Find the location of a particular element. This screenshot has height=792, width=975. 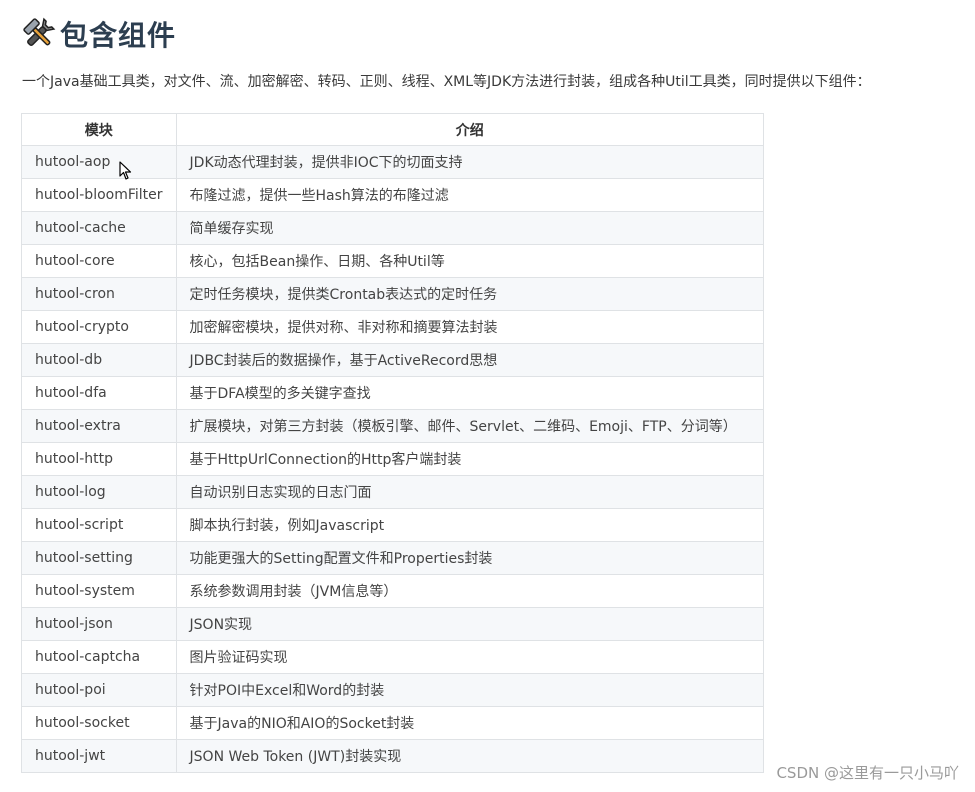

module-name-cell: hutool-cron is located at coordinates (99, 294).